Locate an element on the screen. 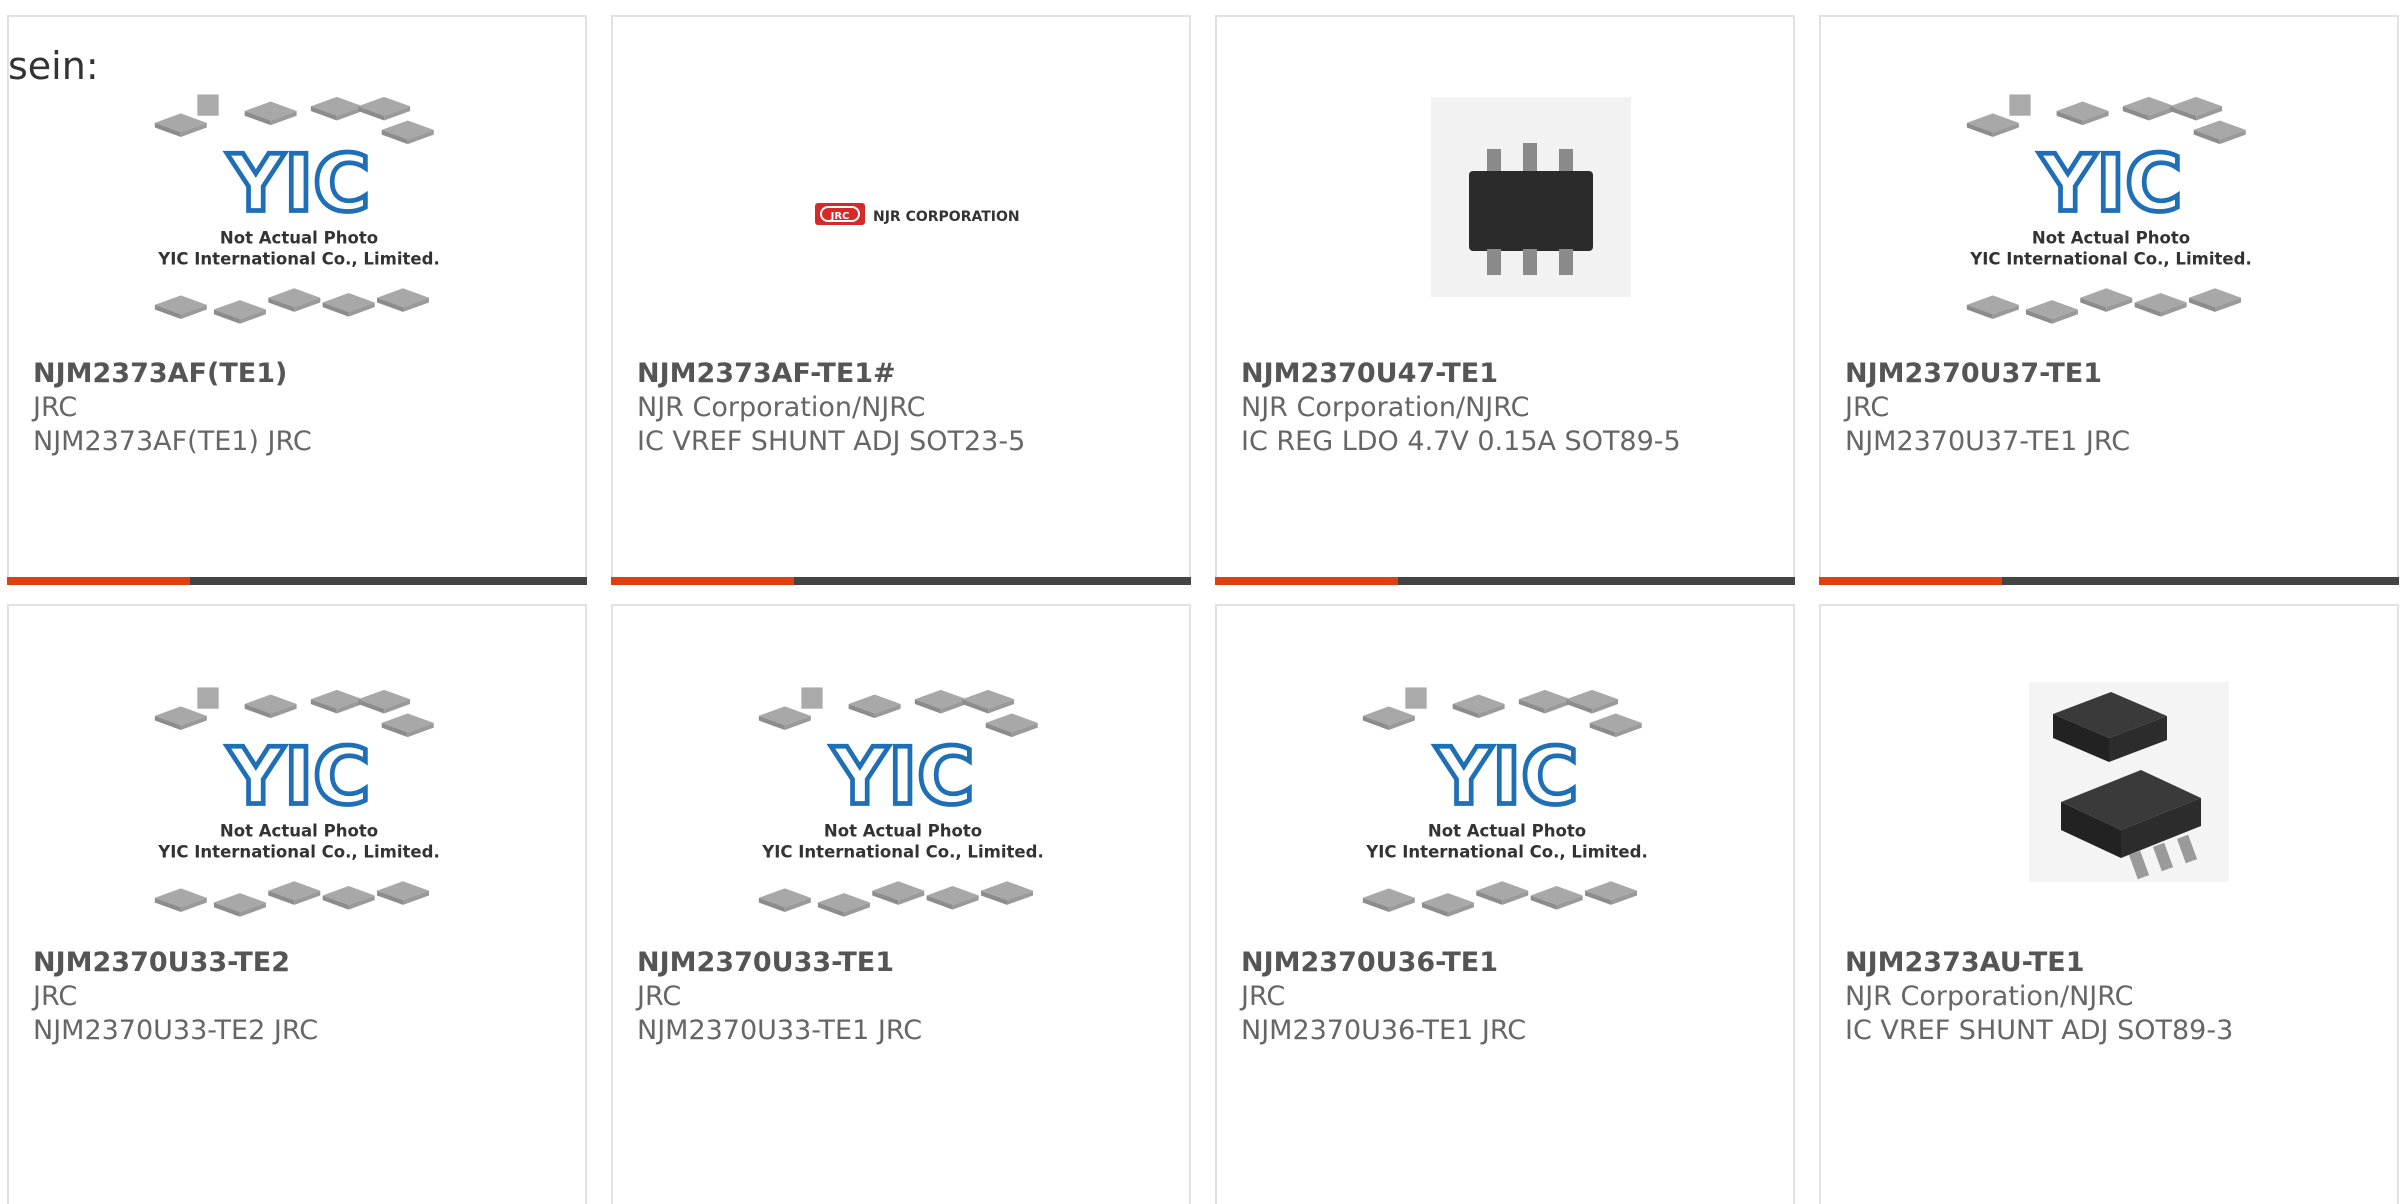 This screenshot has height=1204, width=2400. part-number-link: NJM2373AF(TE1) is located at coordinates (304, 374).